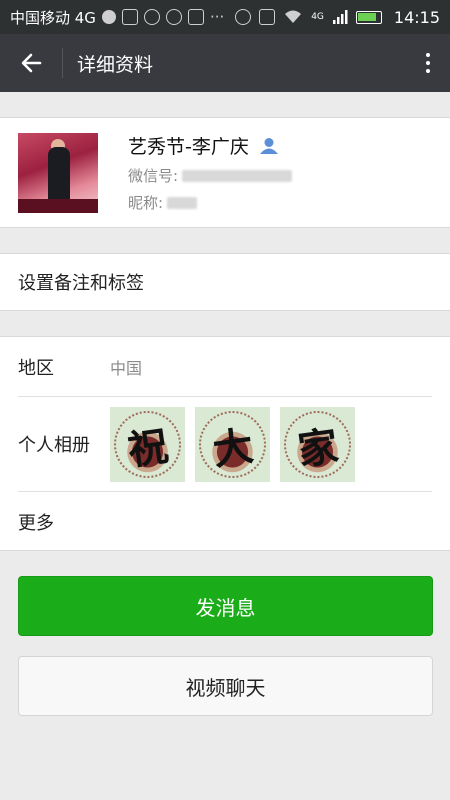 This screenshot has width=450, height=800. I want to click on album-thumbnail: 大, so click(232, 444).